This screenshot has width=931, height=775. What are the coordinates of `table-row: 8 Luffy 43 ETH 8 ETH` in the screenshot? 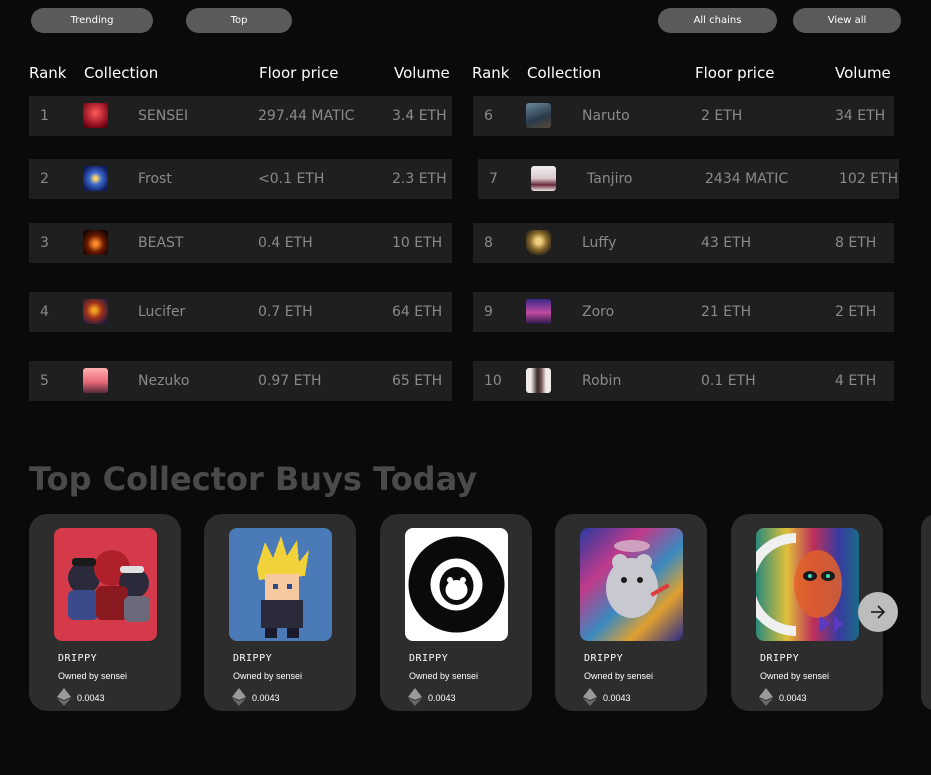 It's located at (683, 243).